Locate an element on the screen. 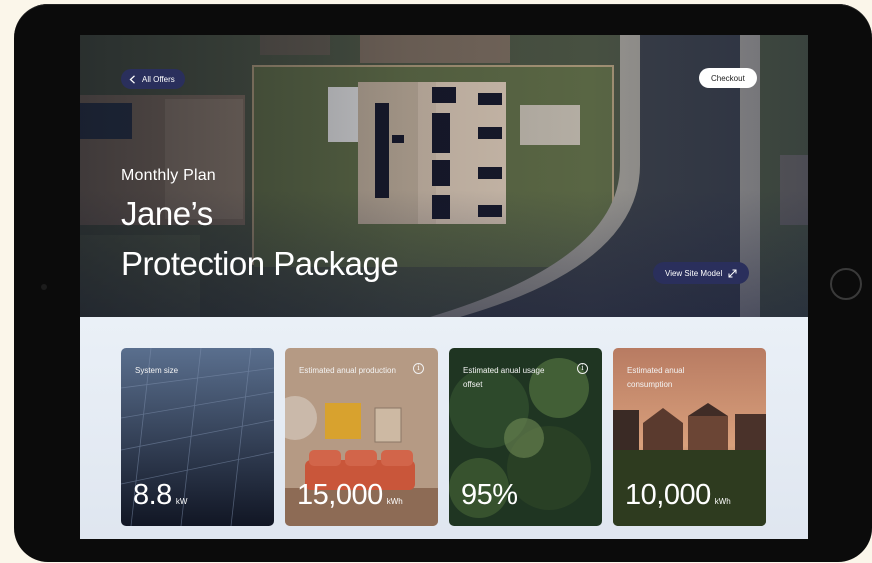 This screenshot has width=872, height=563. stat-card-usage-offset: Estimated anual usage offset i 95% is located at coordinates (525, 437).